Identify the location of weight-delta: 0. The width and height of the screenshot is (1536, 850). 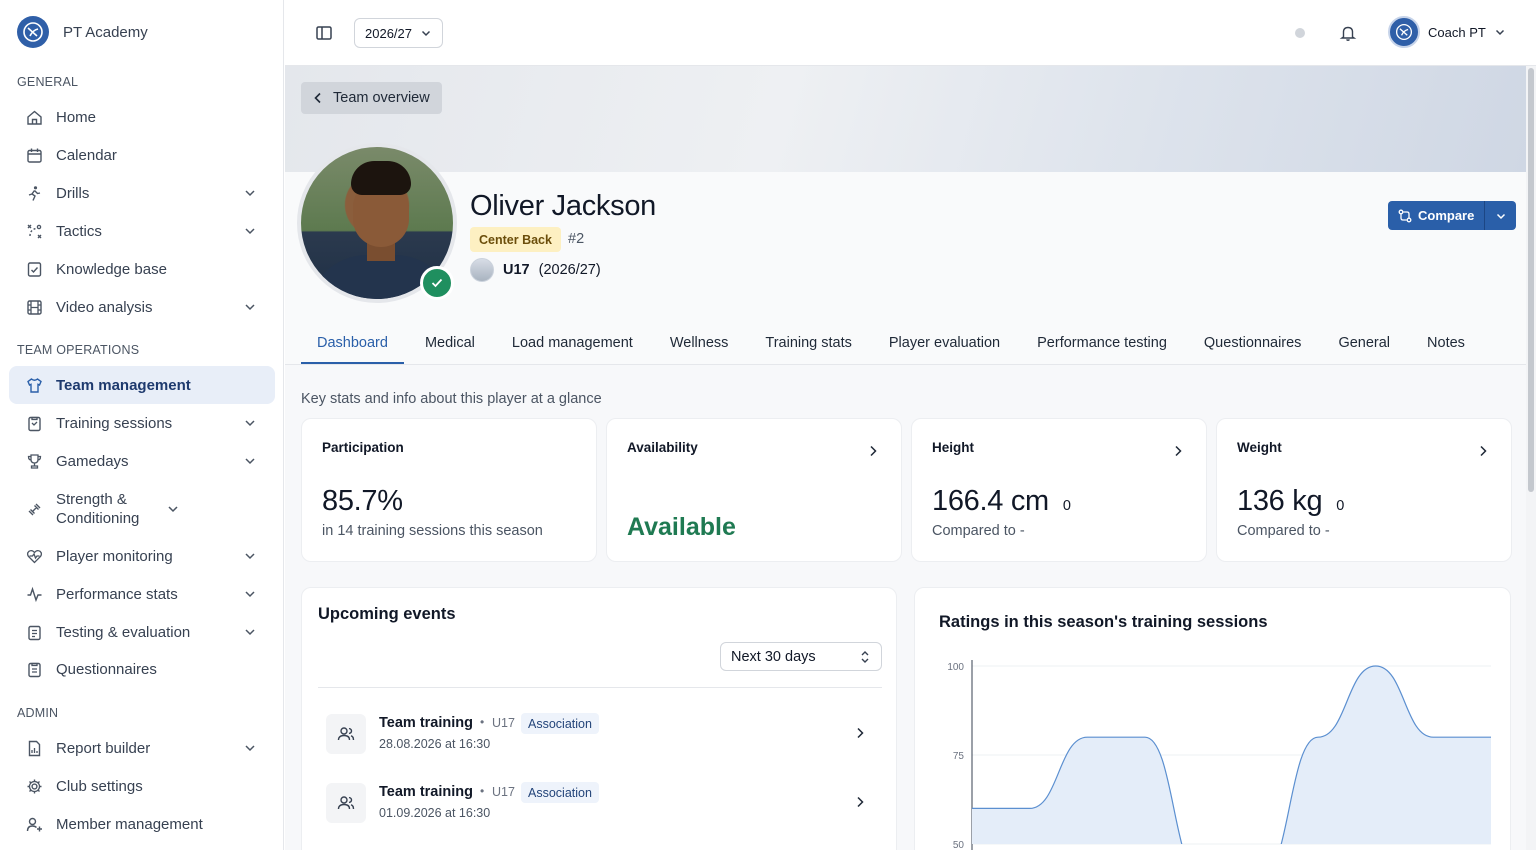
(1340, 506).